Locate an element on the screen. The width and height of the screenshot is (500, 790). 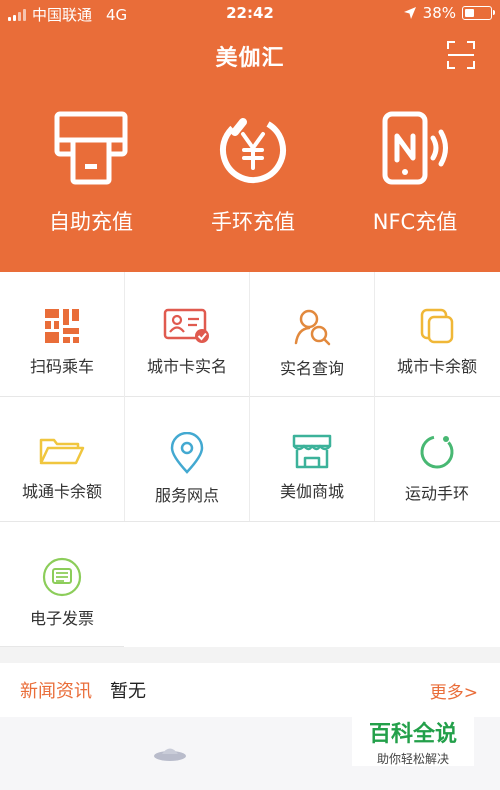
grid-item-scan-ride: 扫码乘车 is located at coordinates (62, 334).